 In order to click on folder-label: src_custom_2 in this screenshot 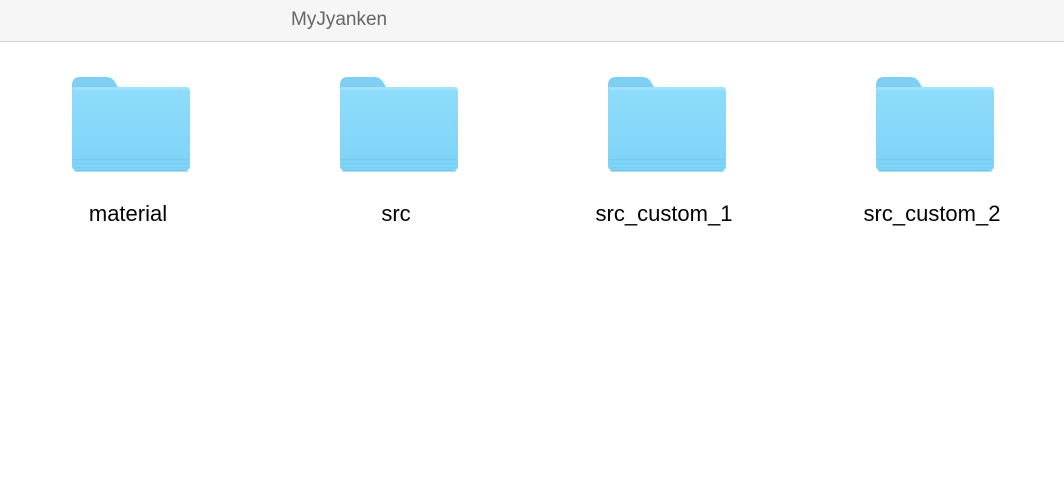, I will do `click(932, 214)`.